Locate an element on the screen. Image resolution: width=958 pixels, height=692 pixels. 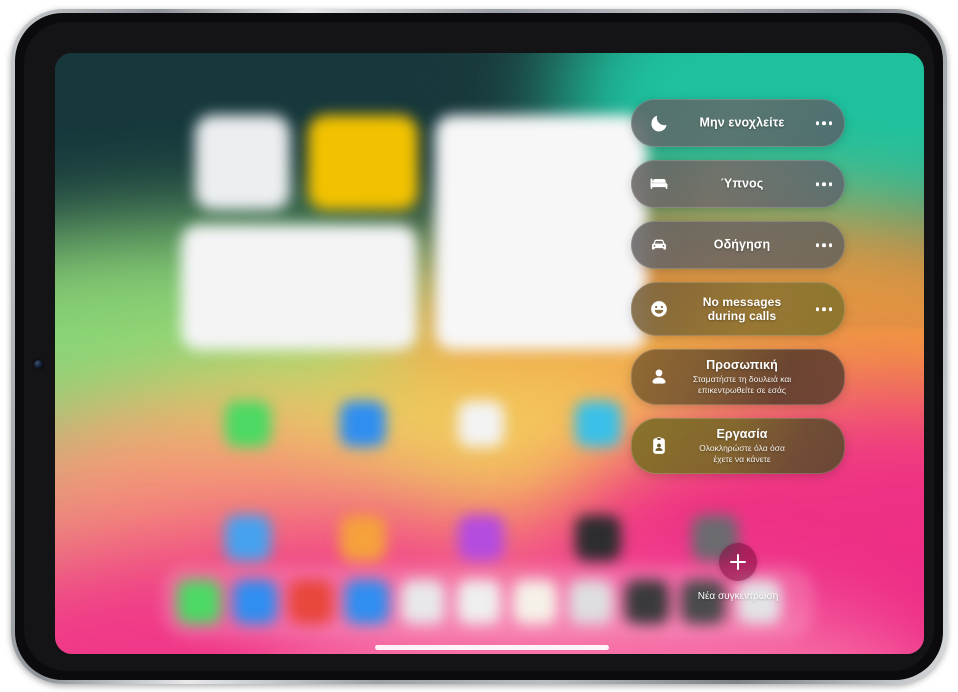
focus-card-text: No messages during calls is located at coordinates (742, 309).